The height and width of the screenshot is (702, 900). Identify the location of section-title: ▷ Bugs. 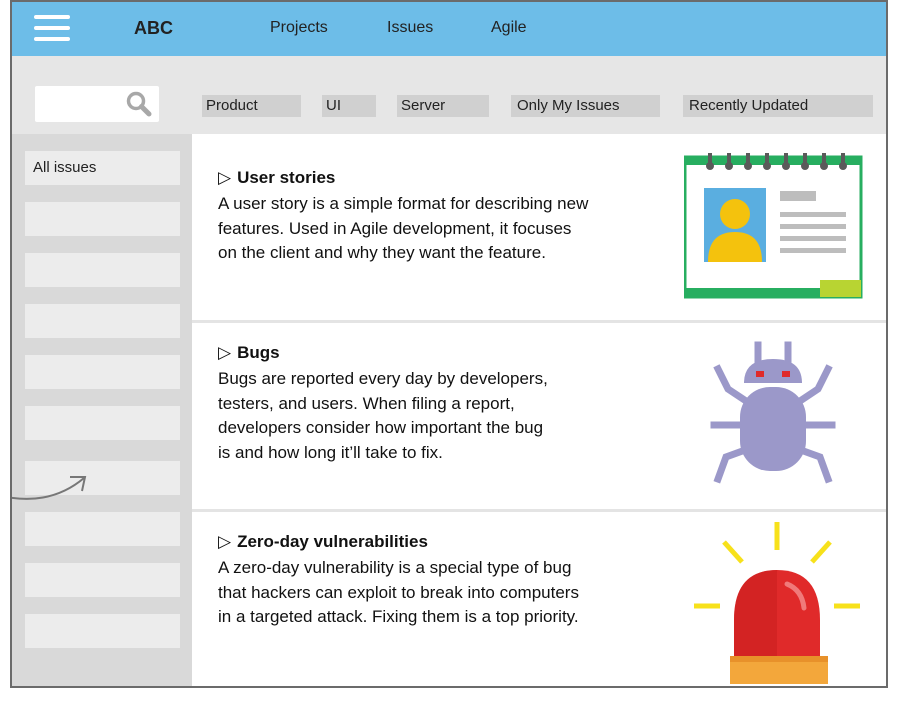
(249, 353).